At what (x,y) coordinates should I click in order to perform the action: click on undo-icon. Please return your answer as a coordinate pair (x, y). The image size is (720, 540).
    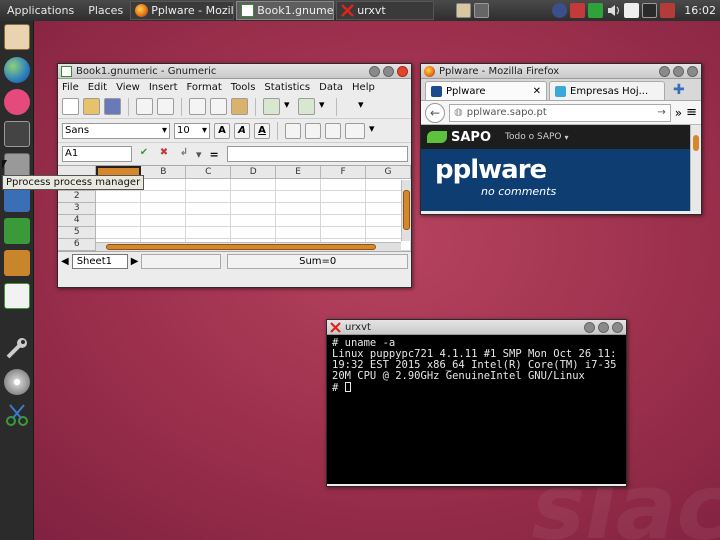
    Looking at the image, I should click on (271, 106).